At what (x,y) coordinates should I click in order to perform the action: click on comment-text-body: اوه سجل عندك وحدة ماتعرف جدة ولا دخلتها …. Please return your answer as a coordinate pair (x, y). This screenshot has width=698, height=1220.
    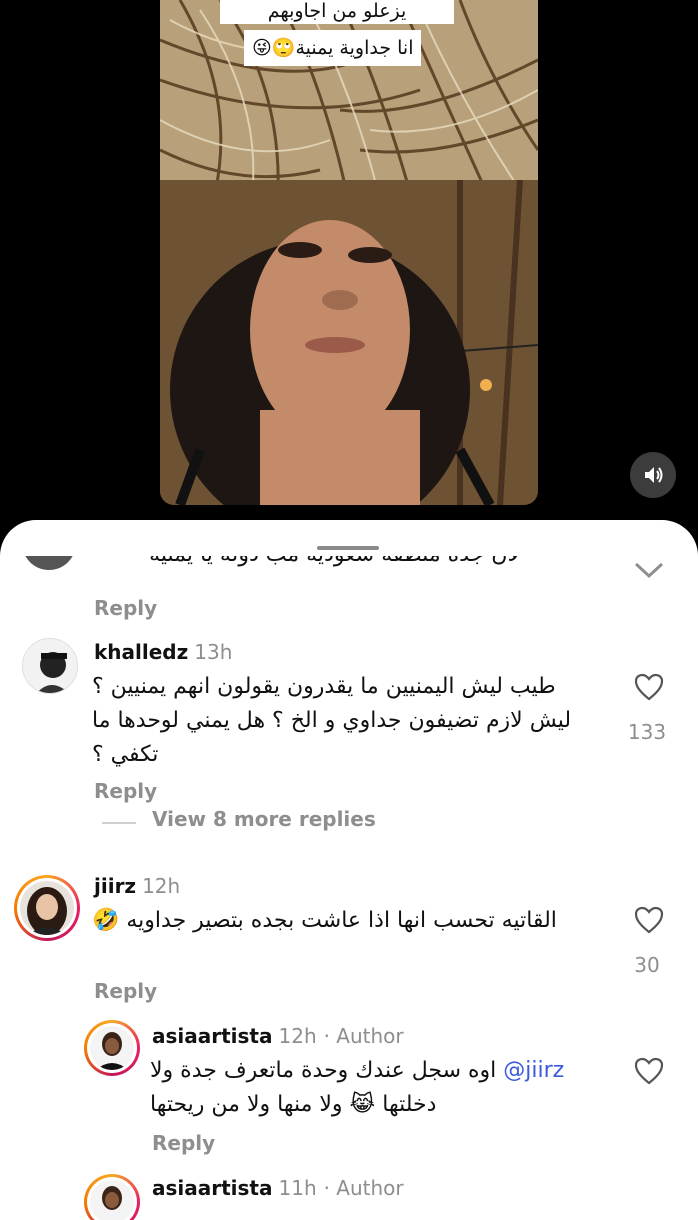
    Looking at the image, I should click on (323, 1087).